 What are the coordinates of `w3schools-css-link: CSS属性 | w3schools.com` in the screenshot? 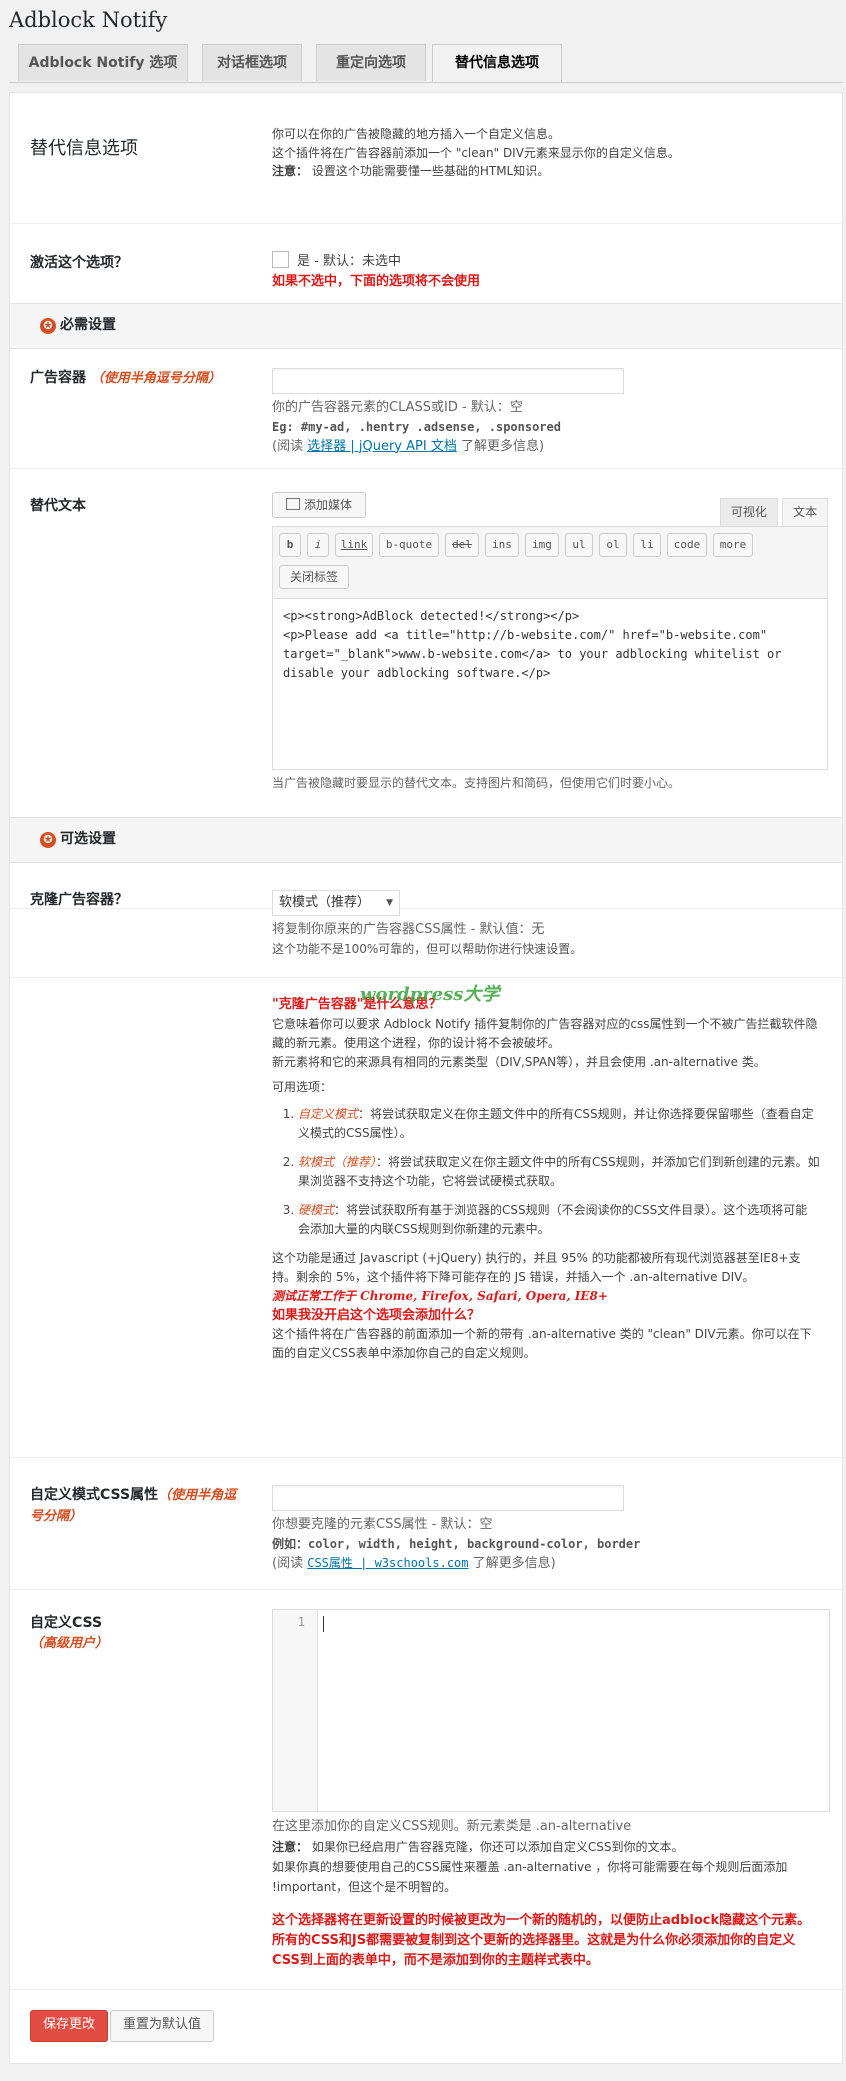 It's located at (387, 1563).